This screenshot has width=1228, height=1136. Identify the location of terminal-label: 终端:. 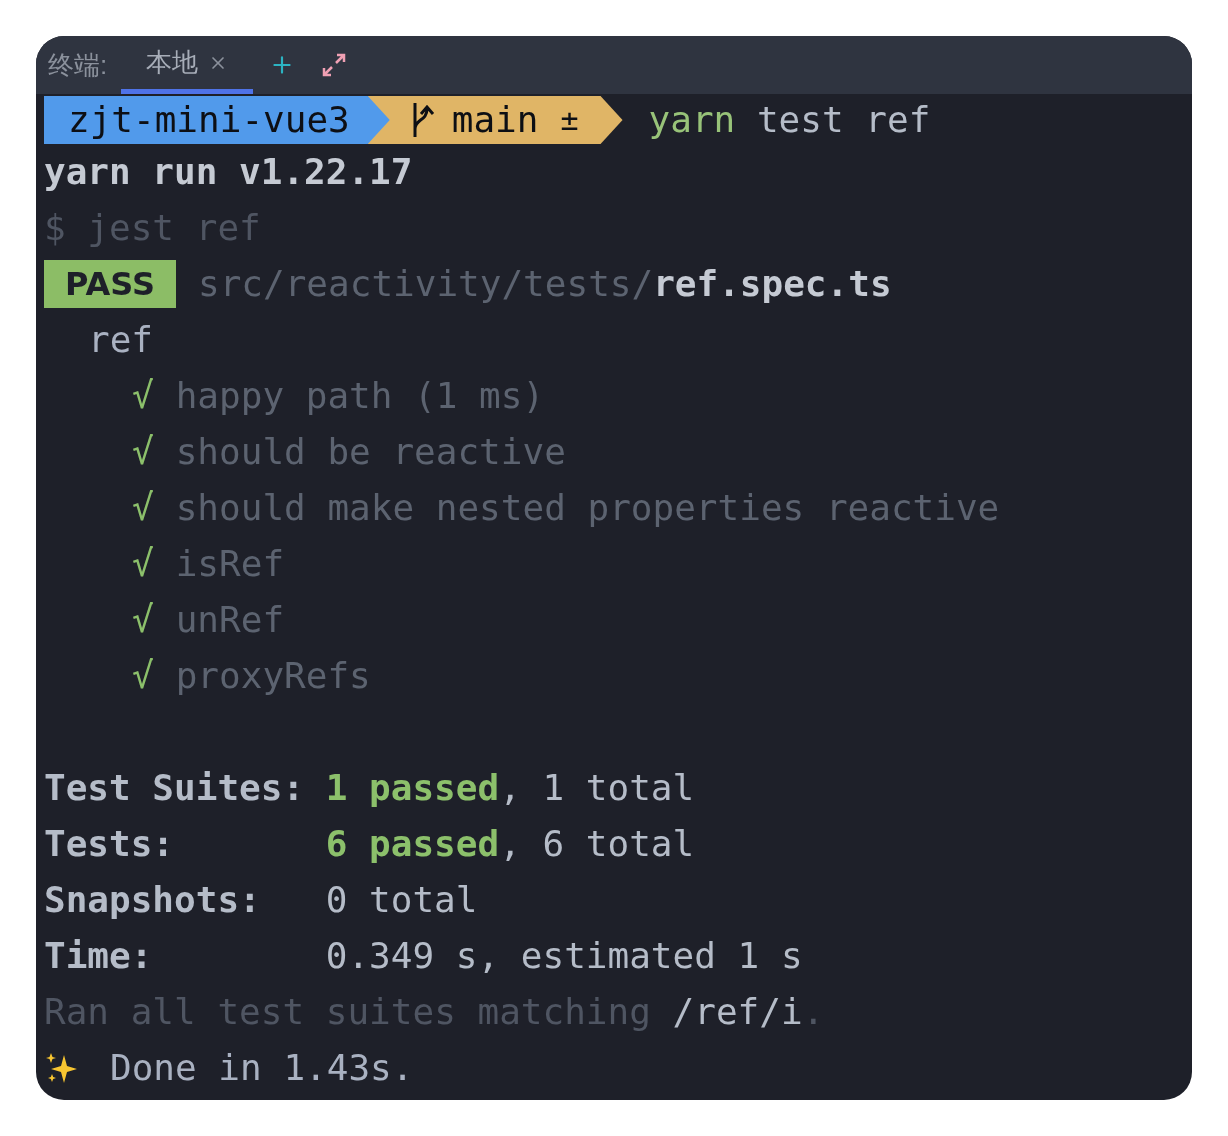
(78, 65).